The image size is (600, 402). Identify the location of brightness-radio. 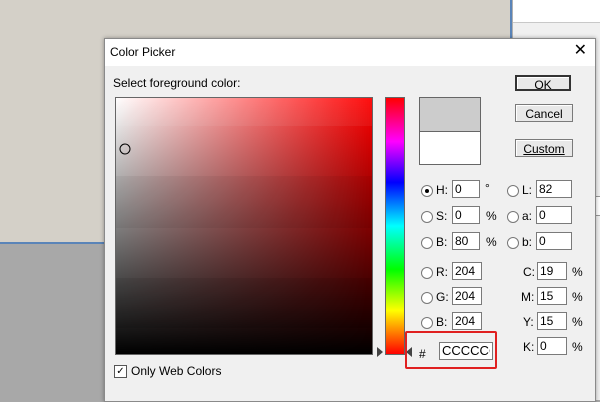
(427, 243).